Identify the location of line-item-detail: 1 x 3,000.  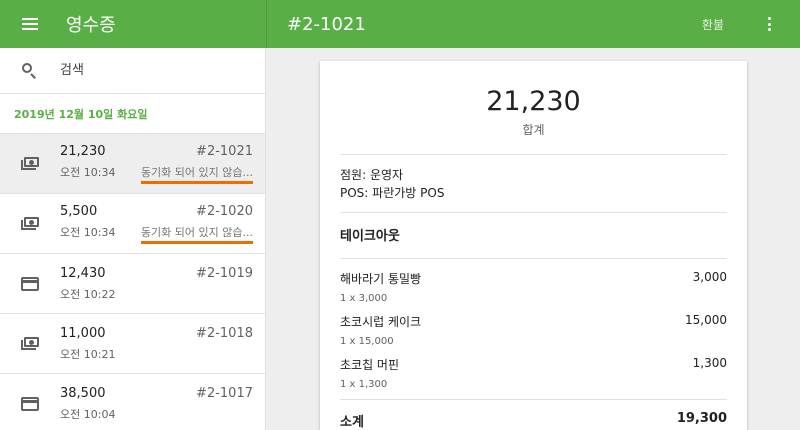
(364, 298).